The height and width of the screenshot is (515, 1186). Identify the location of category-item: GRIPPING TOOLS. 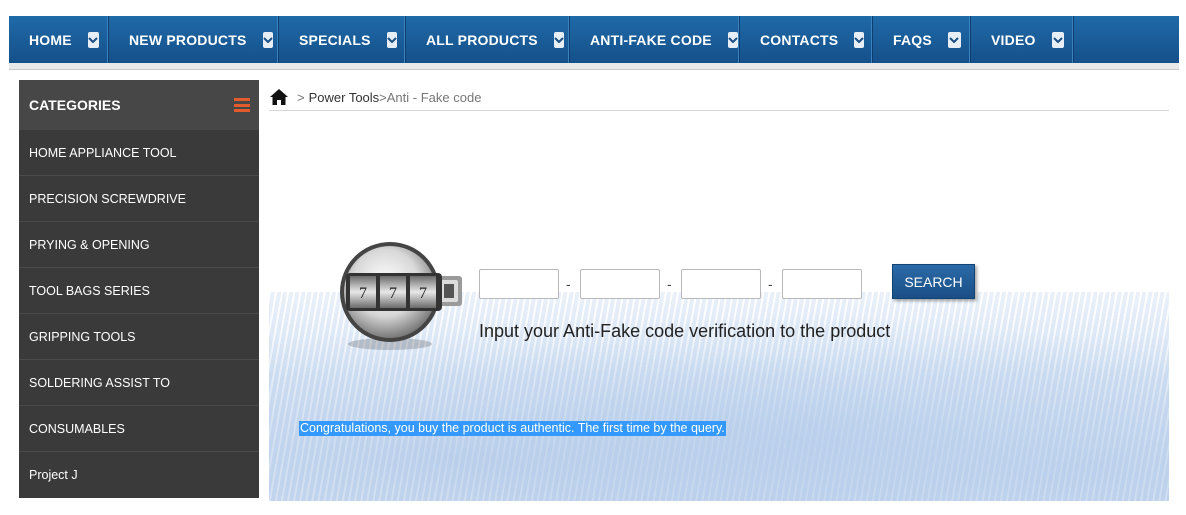
(139, 337).